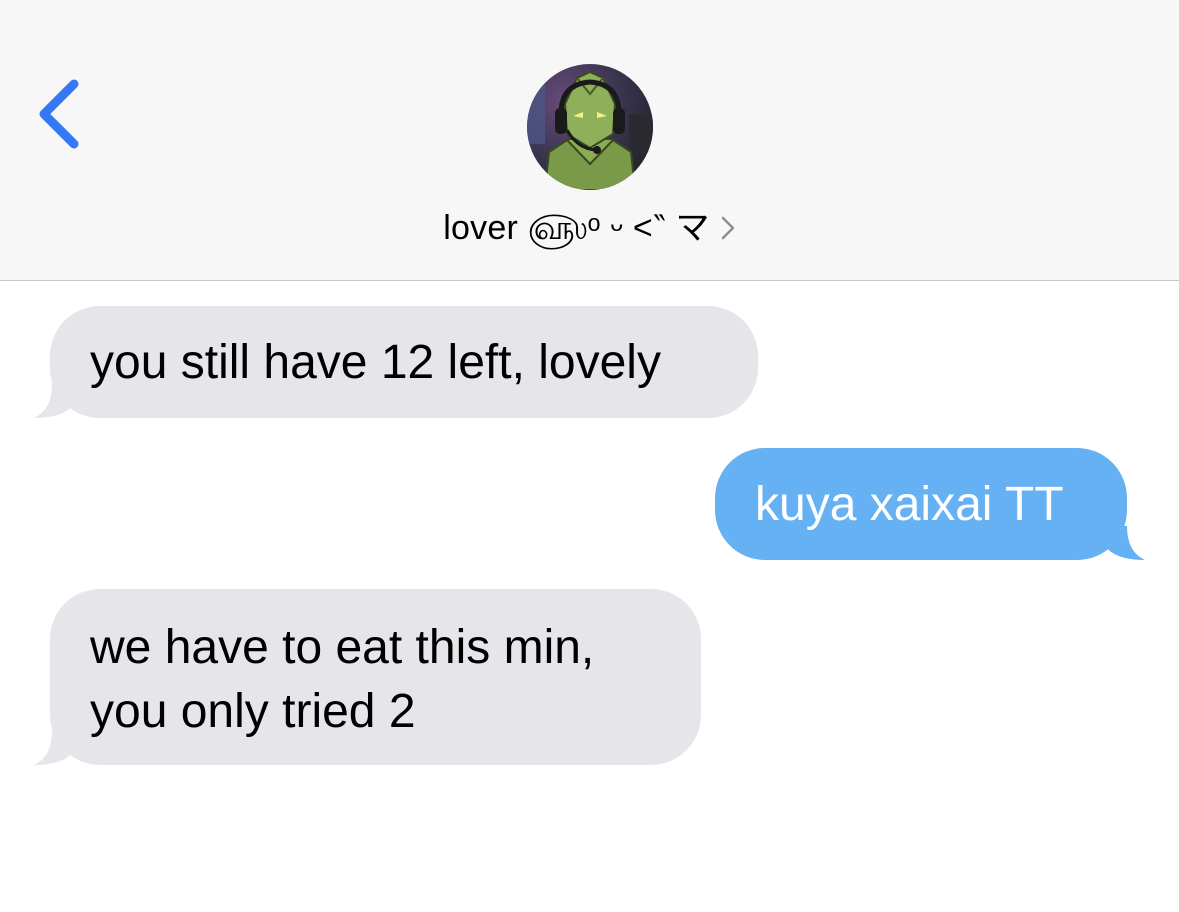  Describe the element at coordinates (909, 504) in the screenshot. I see `message-text: kuya xaixai TT` at that location.